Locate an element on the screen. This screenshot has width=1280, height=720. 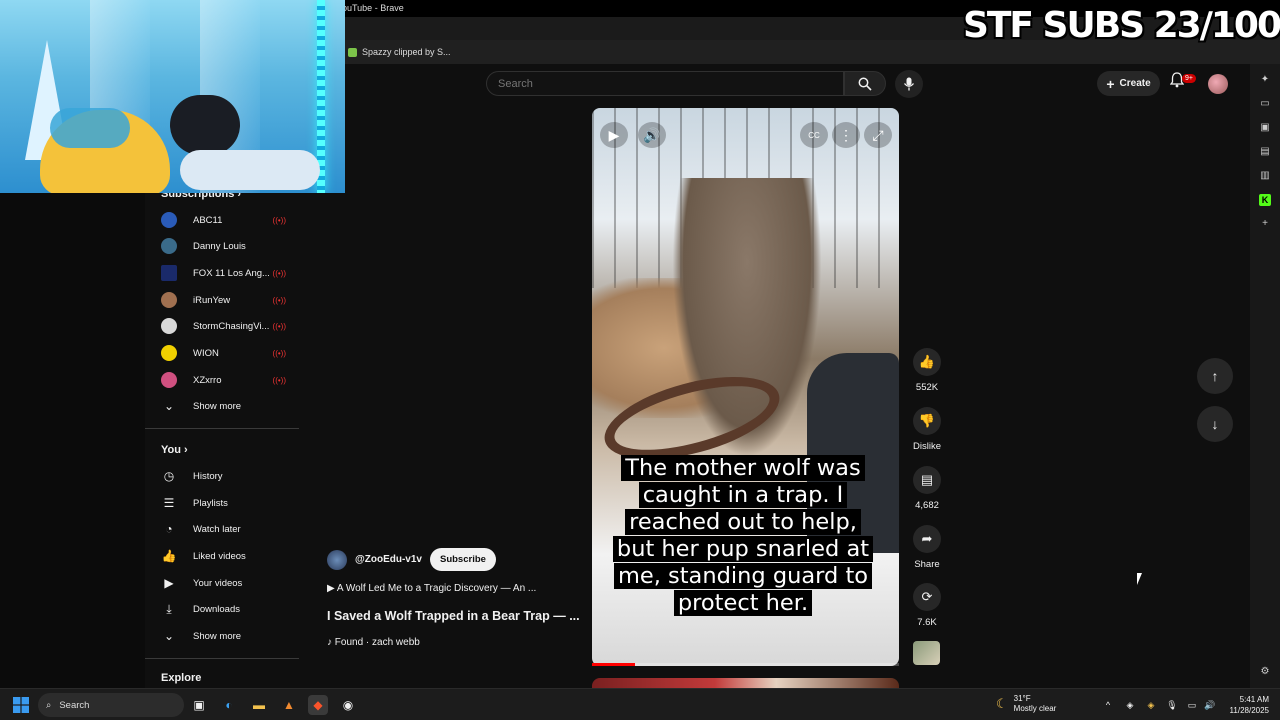
account-avatar is located at coordinates (1218, 84).